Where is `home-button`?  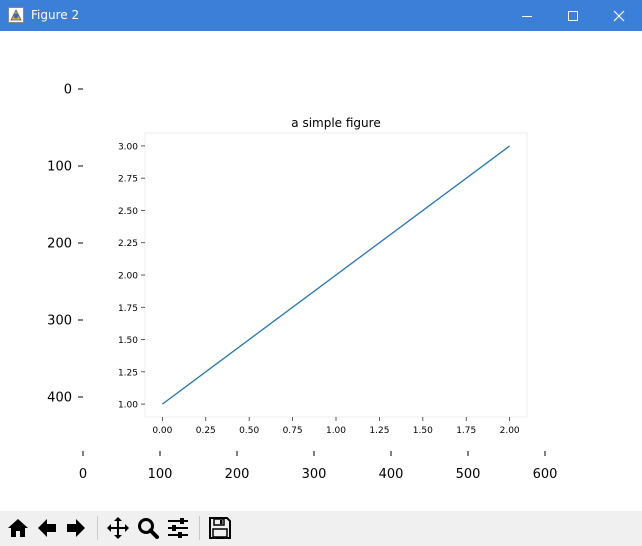
home-button is located at coordinates (18, 528).